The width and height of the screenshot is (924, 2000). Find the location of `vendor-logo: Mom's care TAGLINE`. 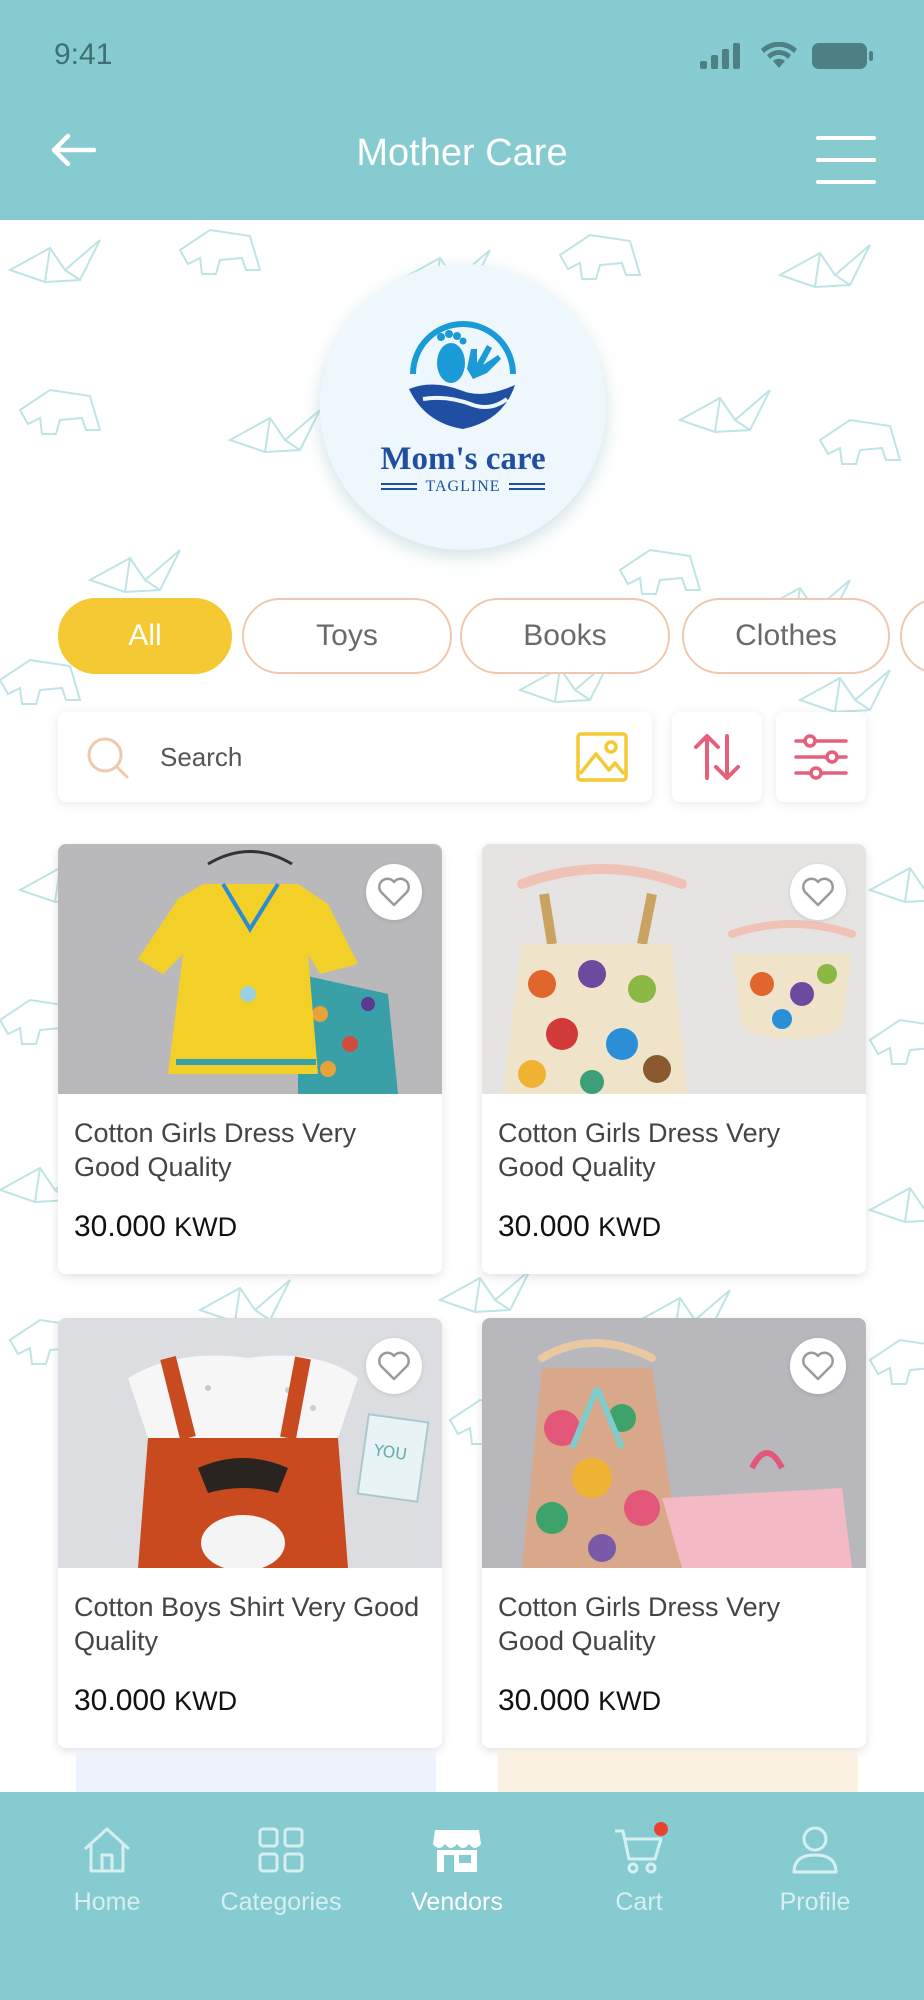

vendor-logo: Mom's care TAGLINE is located at coordinates (463, 407).